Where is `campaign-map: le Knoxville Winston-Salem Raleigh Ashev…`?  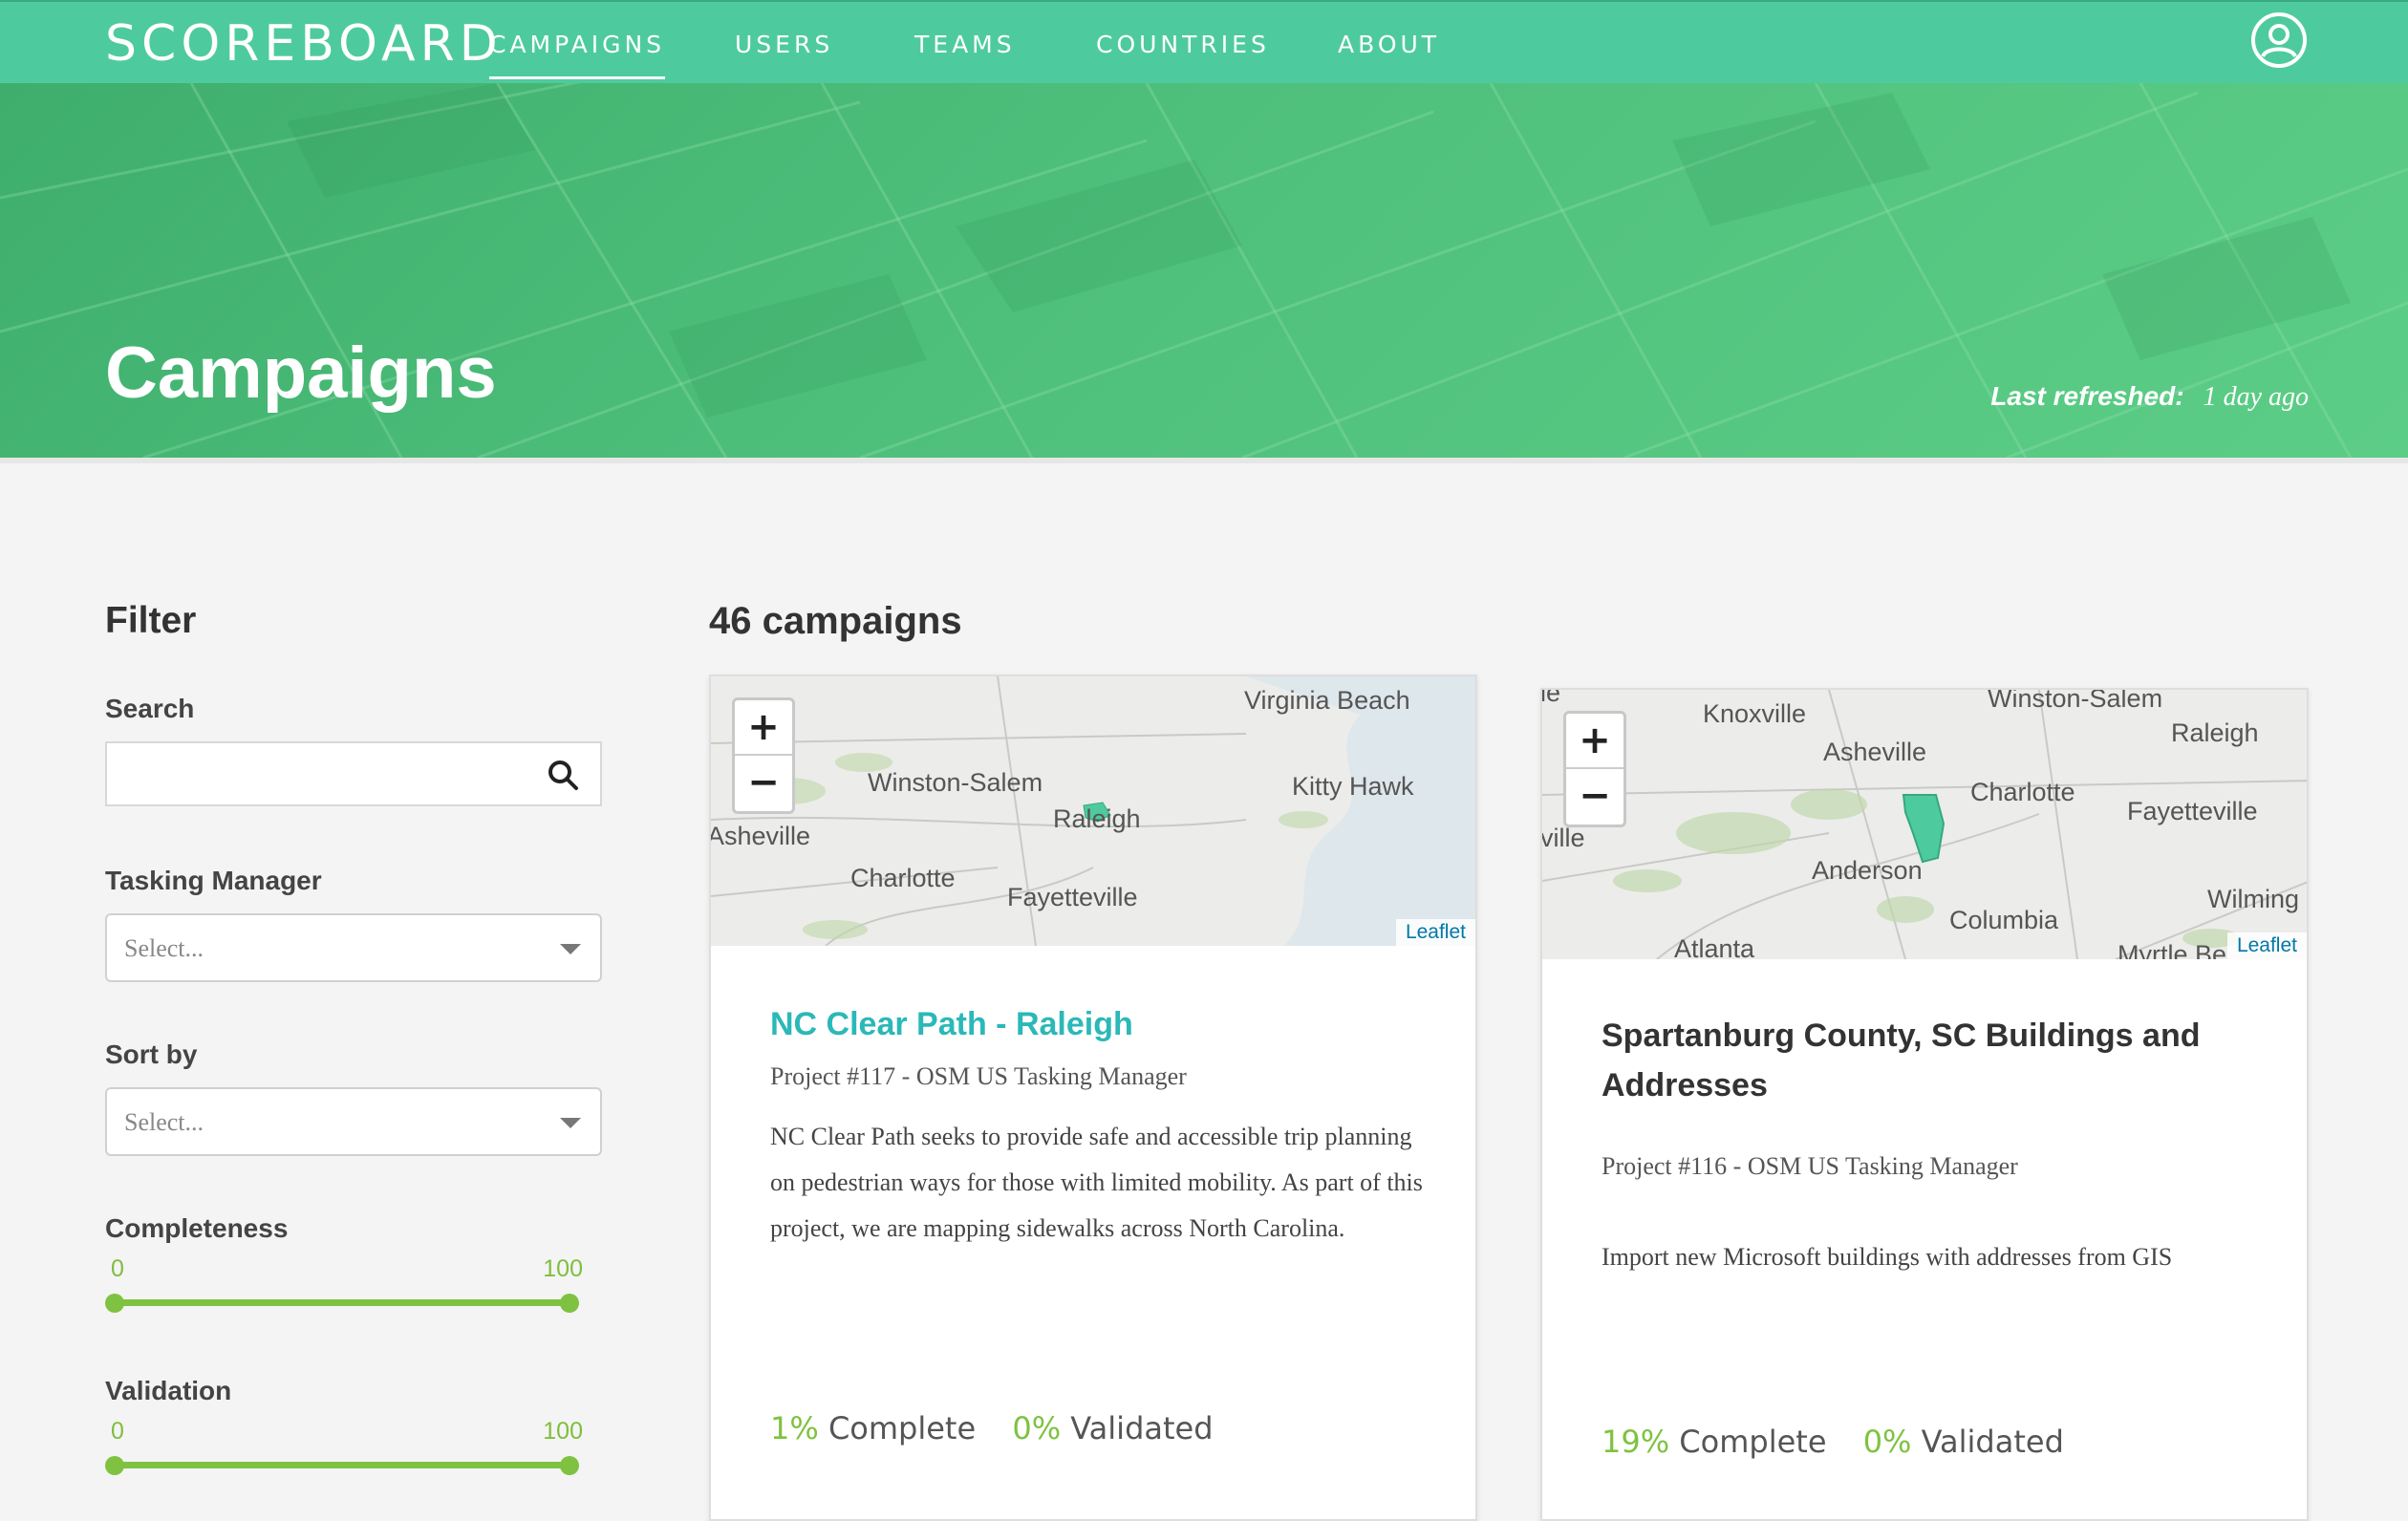
campaign-map: le Knoxville Winston-Salem Raleigh Ashev… is located at coordinates (1925, 825).